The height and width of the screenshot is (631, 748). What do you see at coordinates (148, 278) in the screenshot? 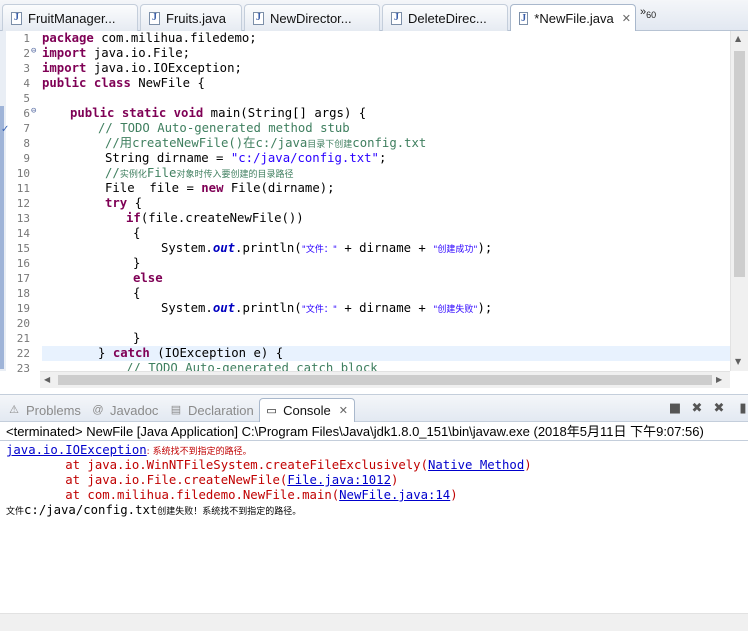
I see `code-line: else` at bounding box center [148, 278].